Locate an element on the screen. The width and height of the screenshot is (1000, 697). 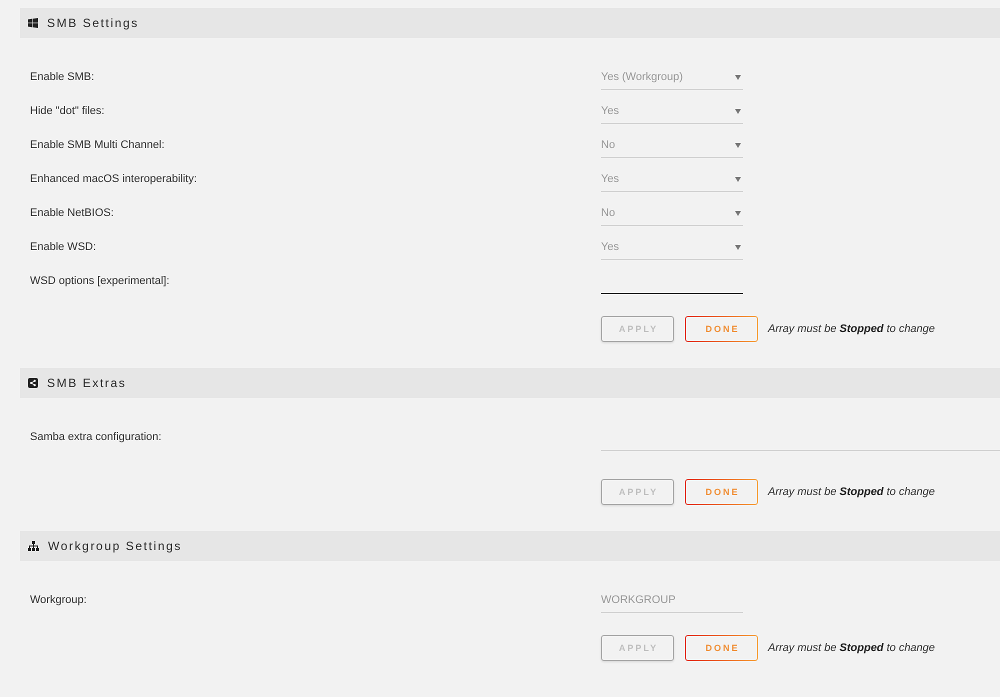
field-label: Enable WSD: is located at coordinates (63, 247).